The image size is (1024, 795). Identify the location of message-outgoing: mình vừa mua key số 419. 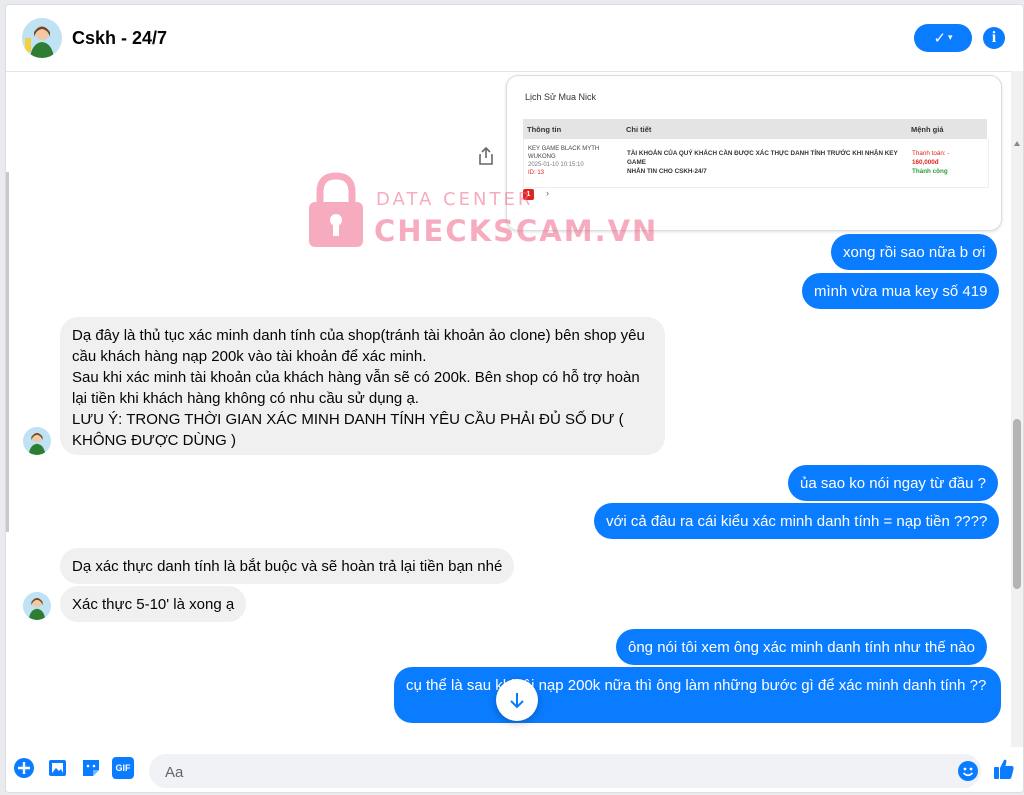
(901, 291).